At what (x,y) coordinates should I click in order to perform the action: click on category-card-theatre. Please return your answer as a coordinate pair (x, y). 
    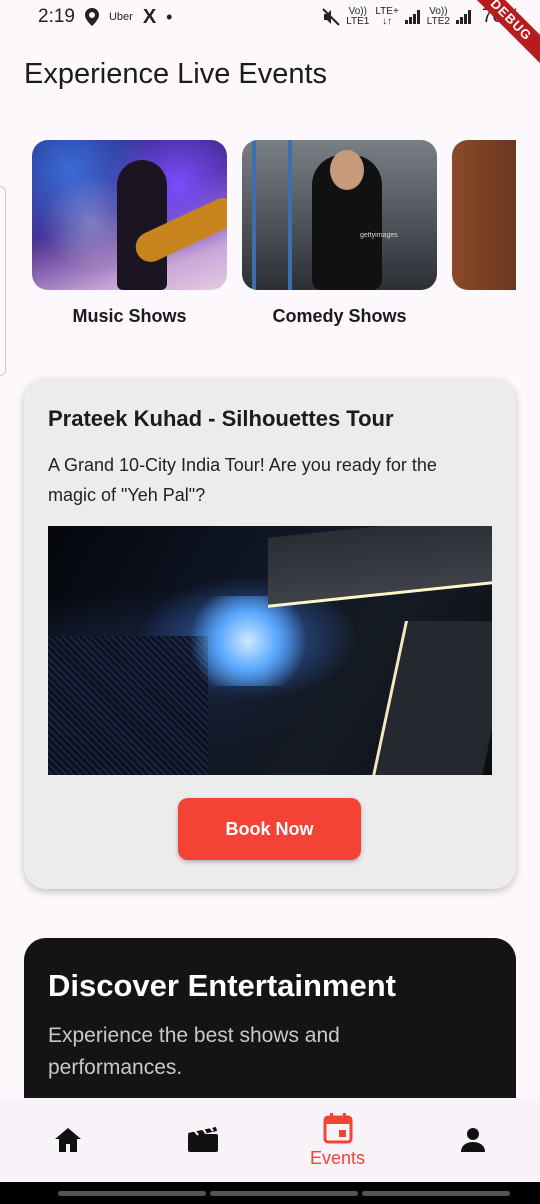
    Looking at the image, I should click on (484, 215).